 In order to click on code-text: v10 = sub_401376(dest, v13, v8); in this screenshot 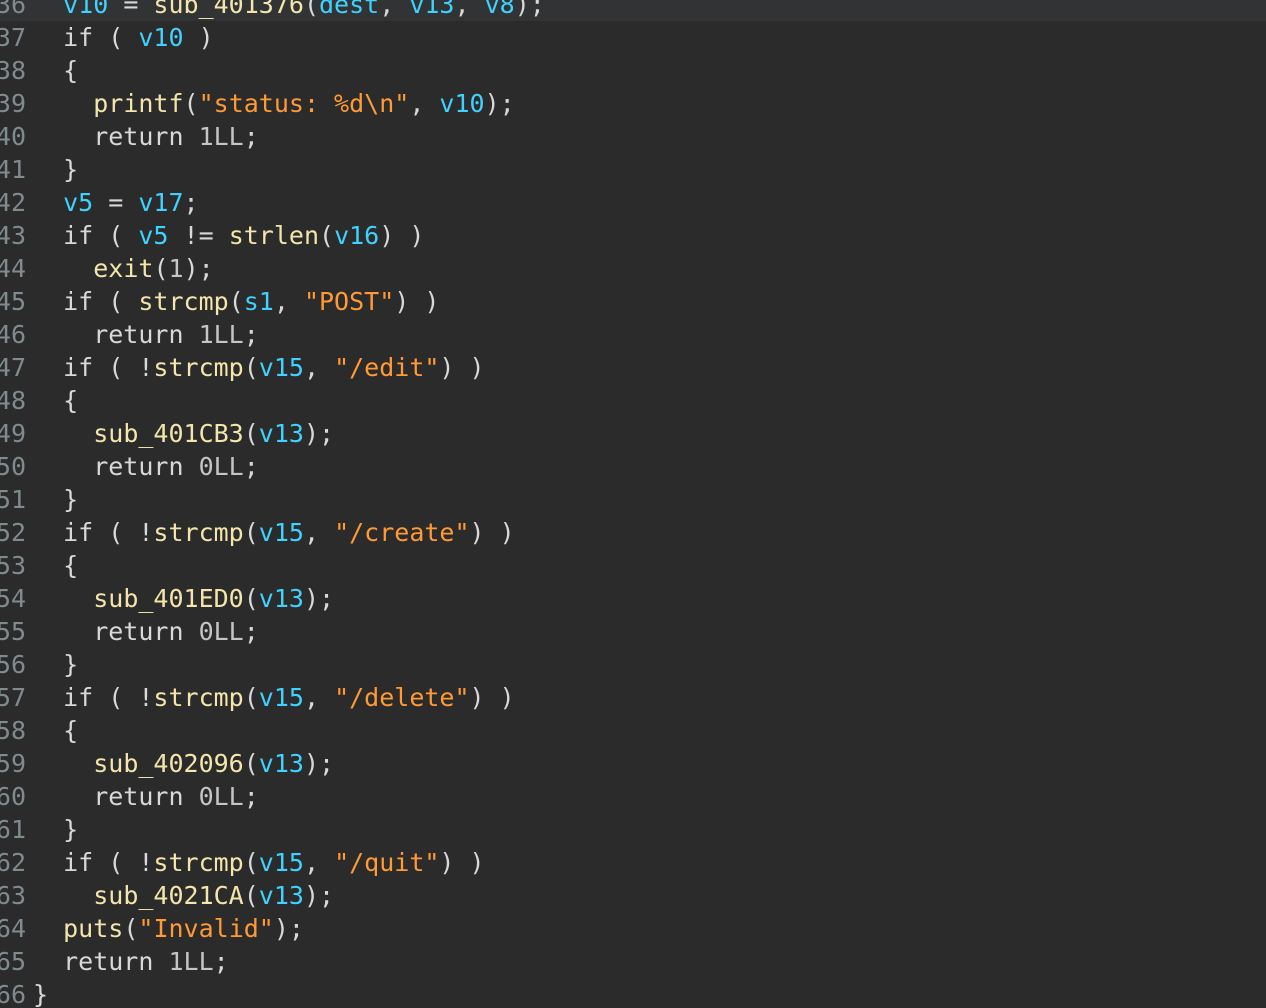, I will do `click(289, 10)`.